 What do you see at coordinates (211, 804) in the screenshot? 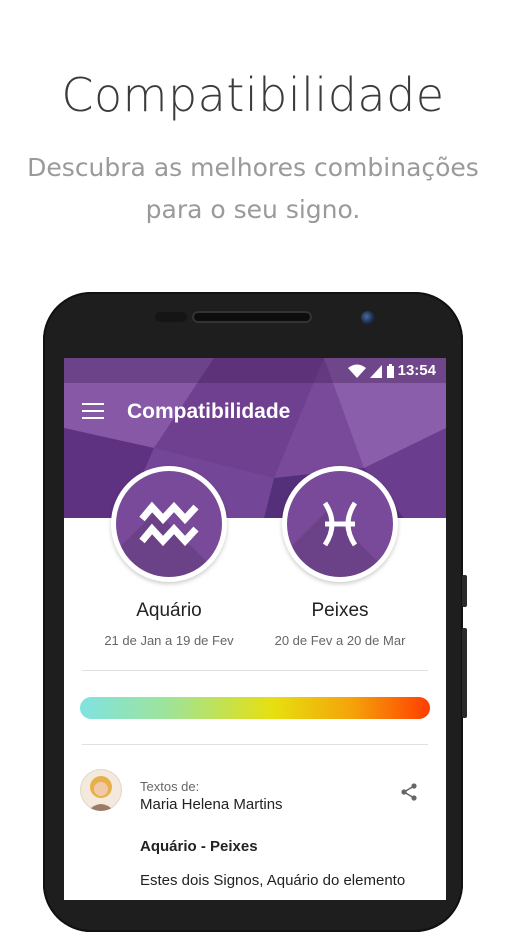
I see `author-name: Maria Helena Martins` at bounding box center [211, 804].